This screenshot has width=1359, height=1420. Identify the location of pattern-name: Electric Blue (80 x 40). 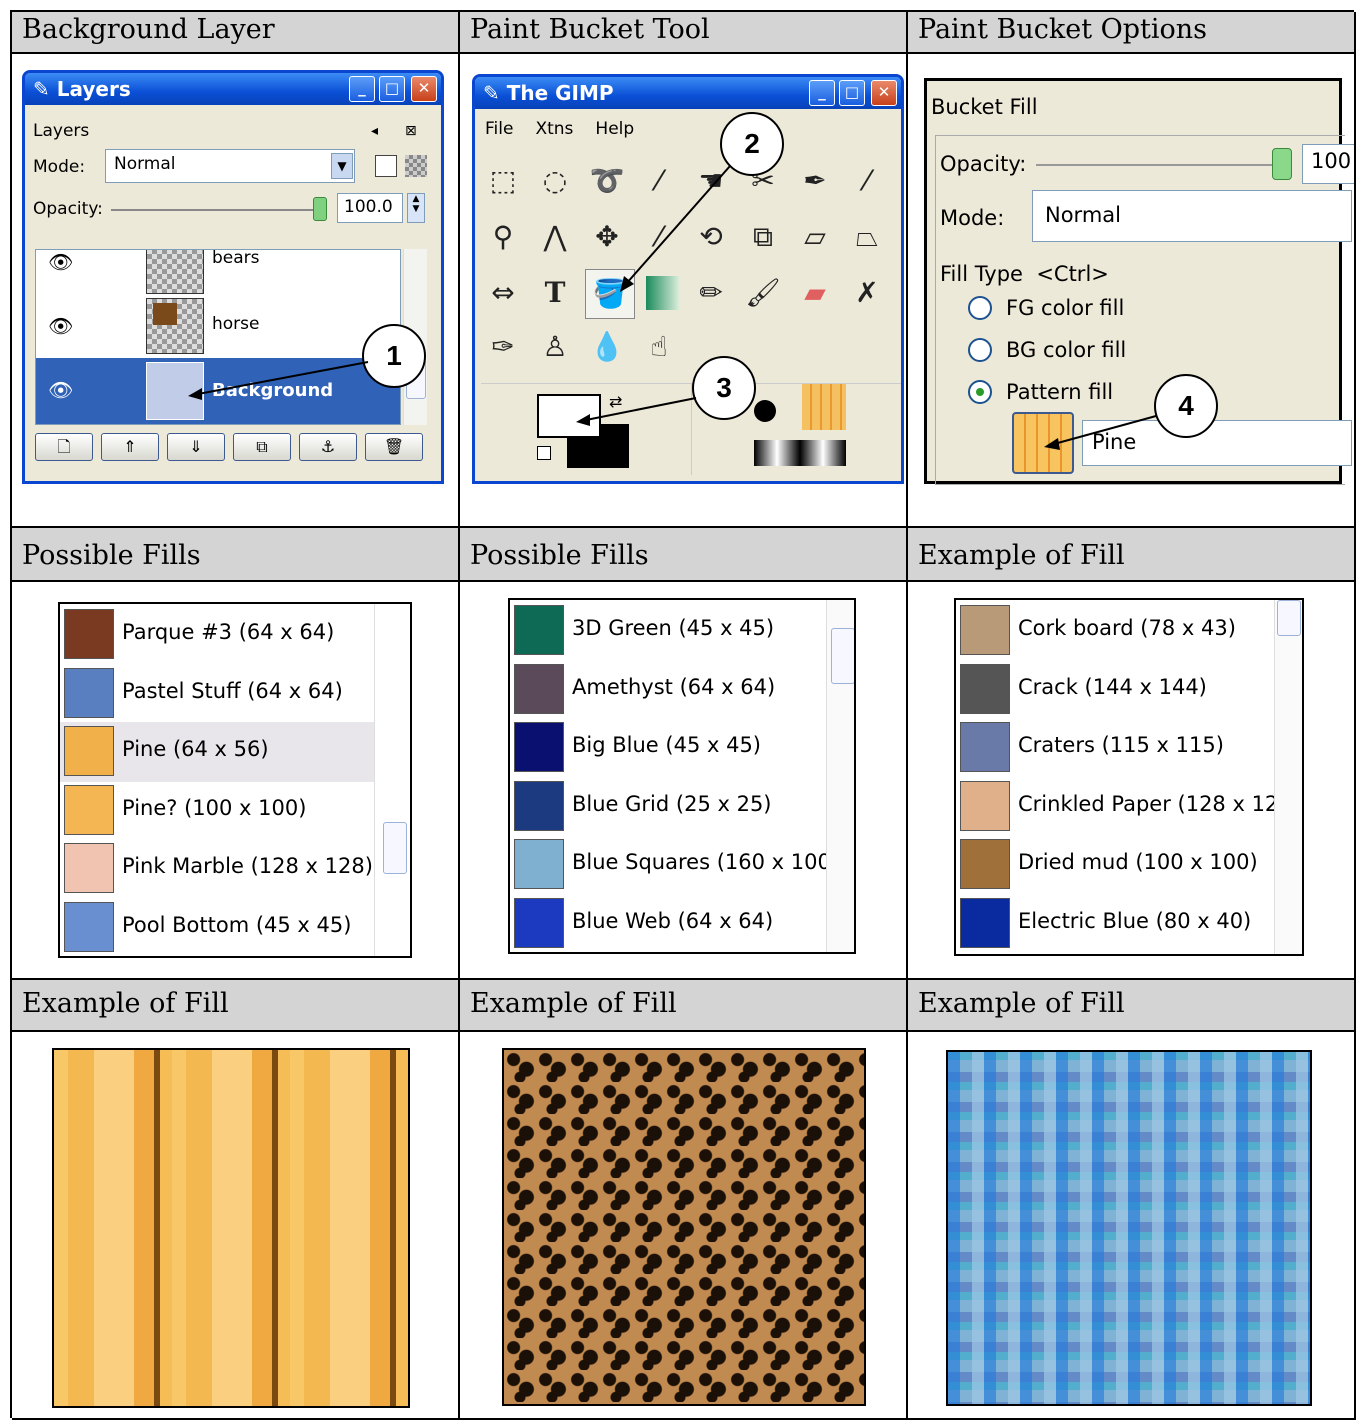
(1135, 920).